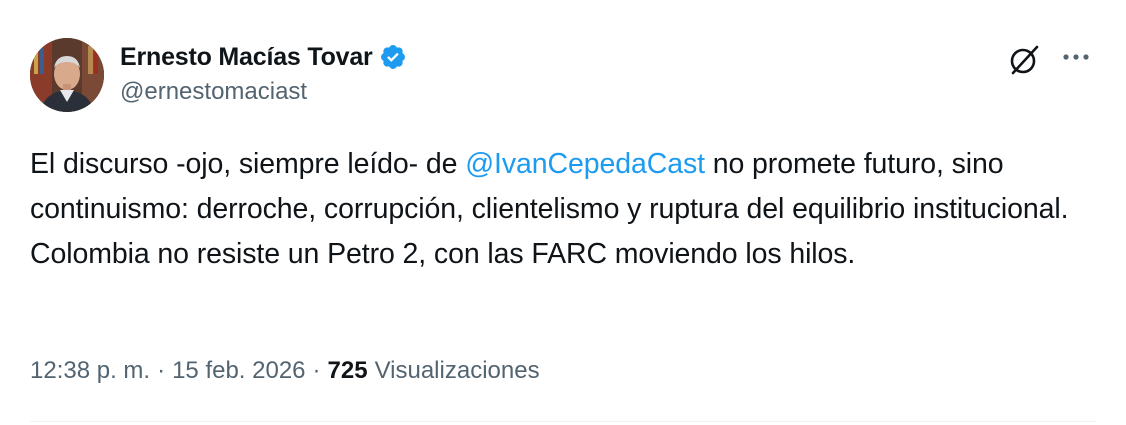  Describe the element at coordinates (457, 371) in the screenshot. I see `views-label: Visualizaciones` at that location.